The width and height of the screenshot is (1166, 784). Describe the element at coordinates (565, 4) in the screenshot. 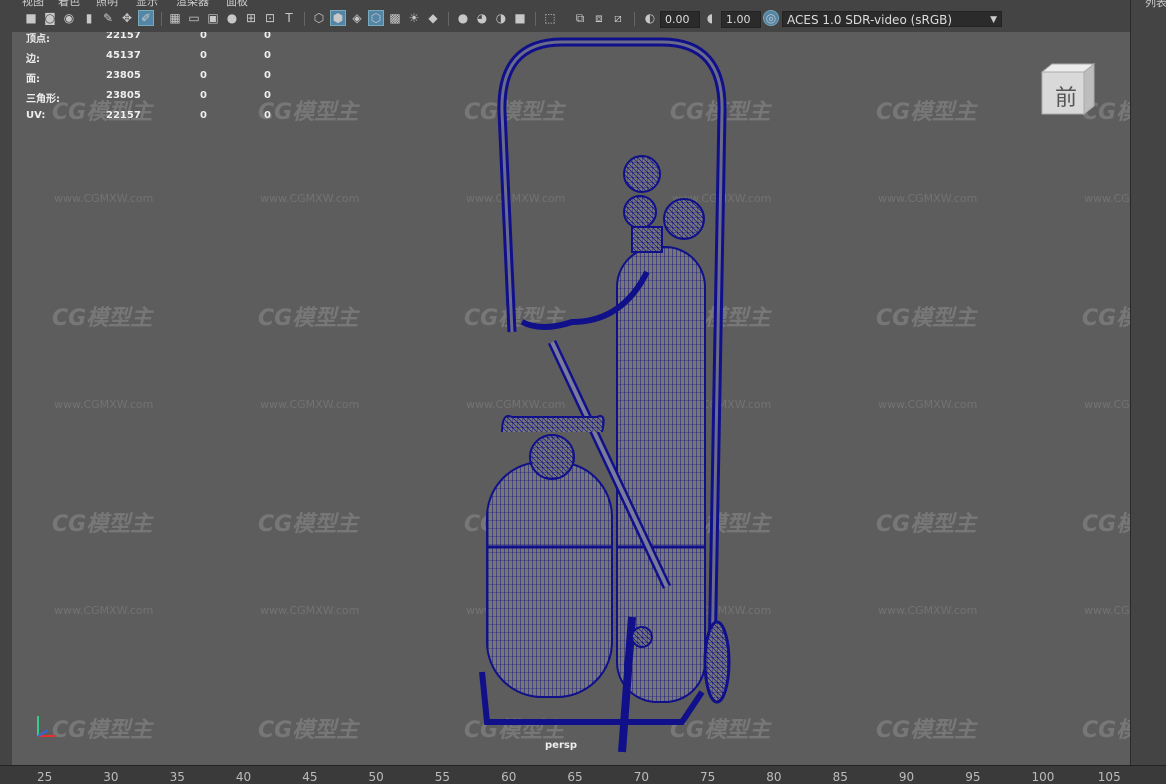

I see `menu-bar: 视图 着色 照明 显示 渲染器 面板` at that location.